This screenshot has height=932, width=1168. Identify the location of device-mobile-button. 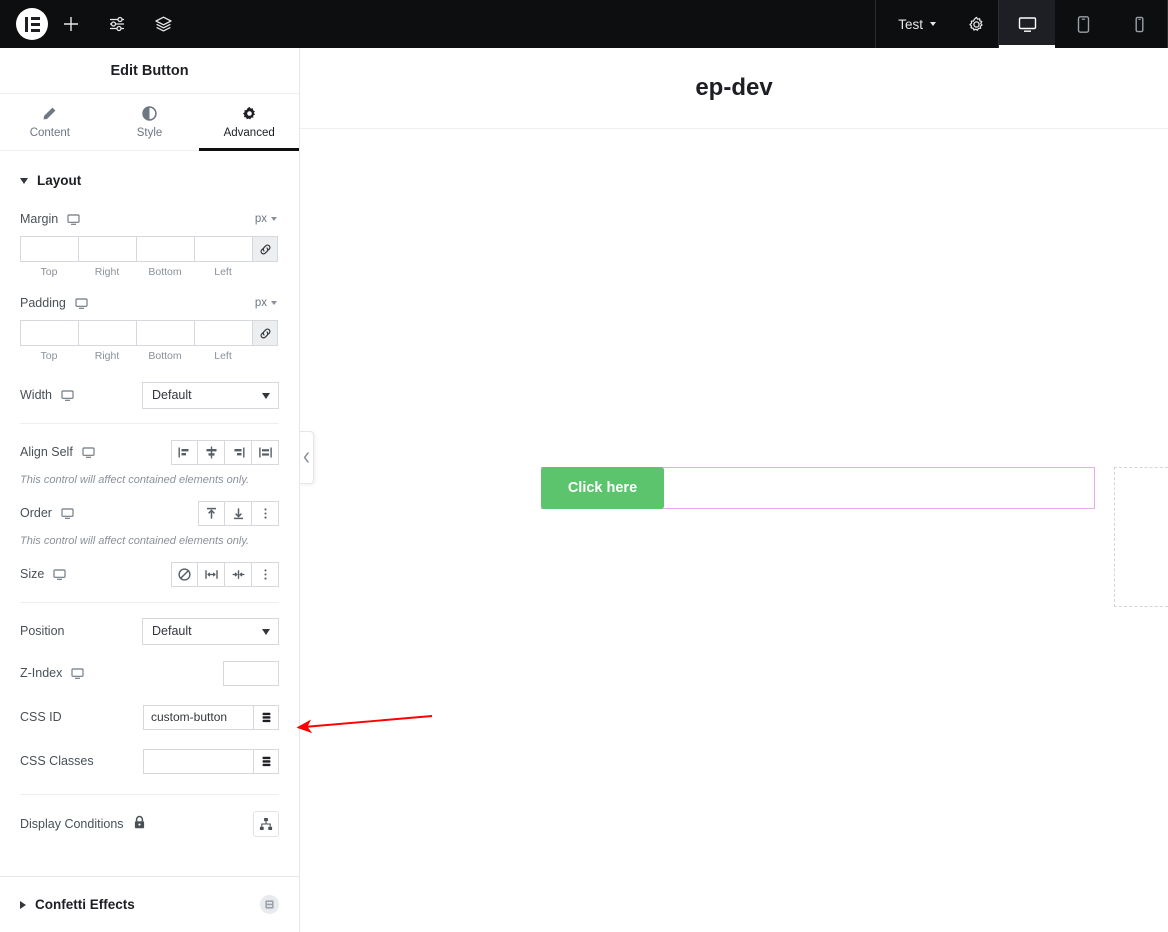
(1139, 24).